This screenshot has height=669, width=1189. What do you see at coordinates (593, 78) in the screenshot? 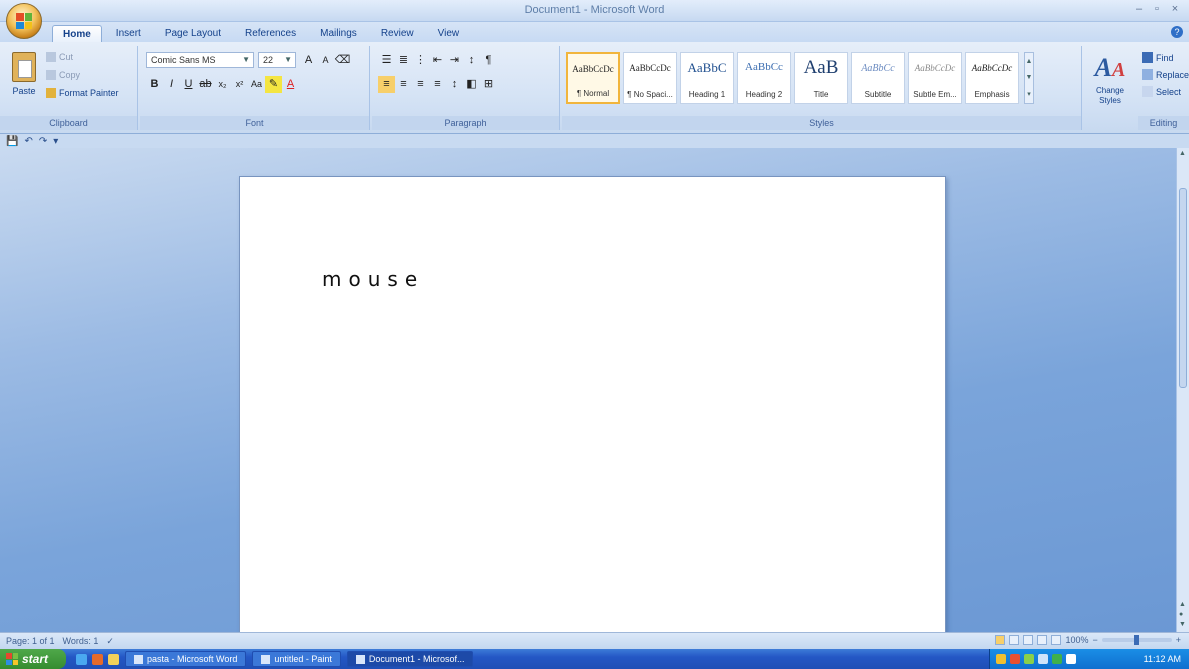
I see `style-normal: AaBbCcDc ¶ Normal` at bounding box center [593, 78].